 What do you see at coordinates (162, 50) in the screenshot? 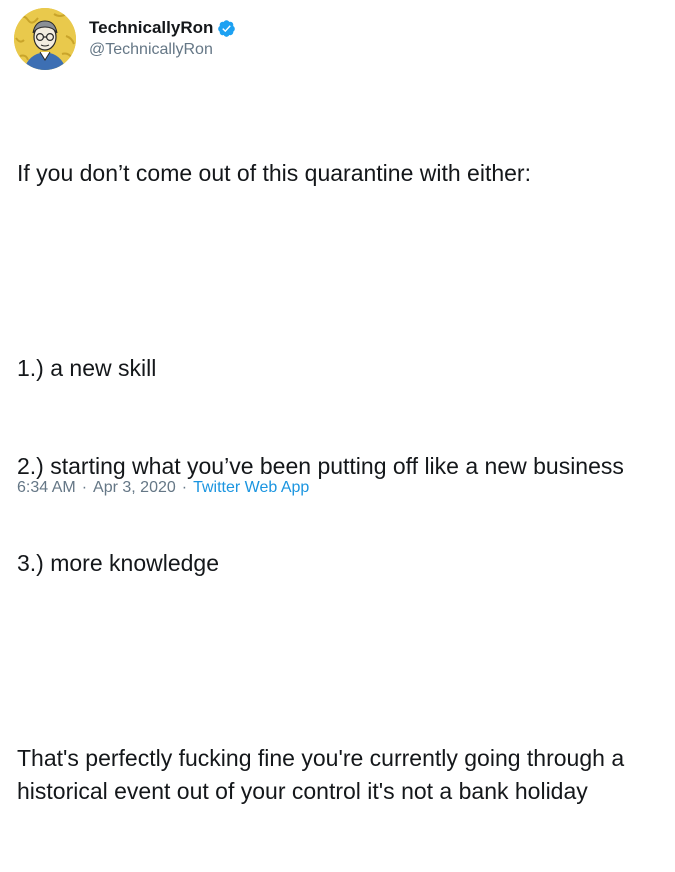
I see `user-handle: @TechnicallyRon` at bounding box center [162, 50].